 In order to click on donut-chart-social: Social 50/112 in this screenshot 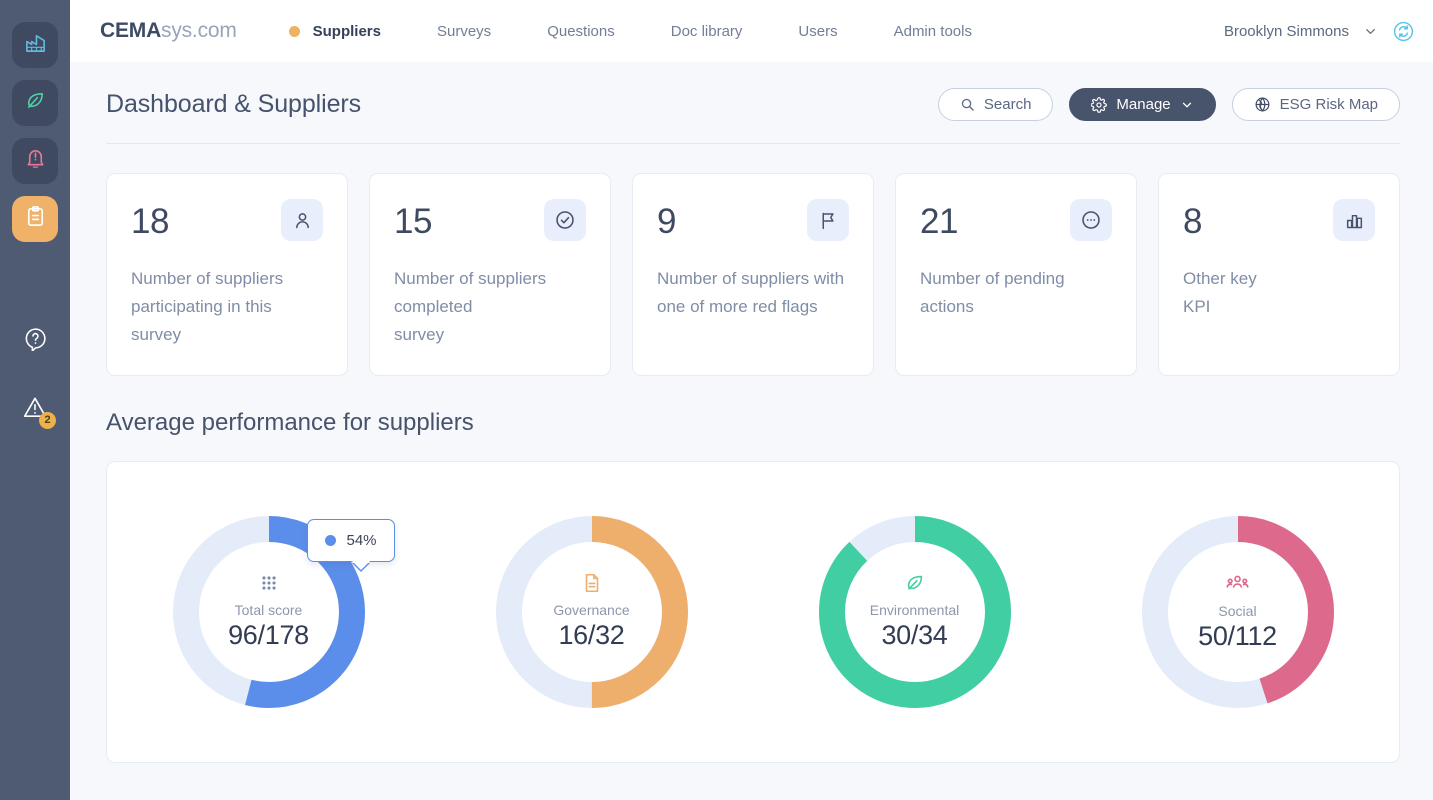, I will do `click(1238, 612)`.